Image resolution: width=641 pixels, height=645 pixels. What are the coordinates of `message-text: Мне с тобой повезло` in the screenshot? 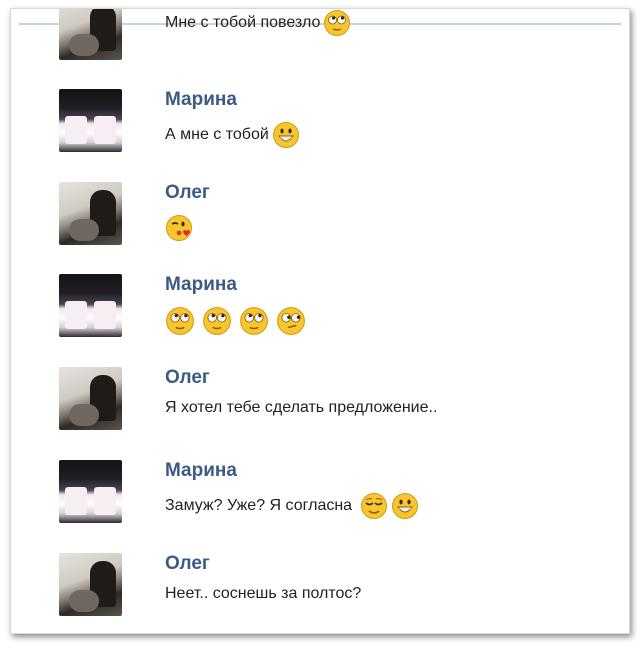 It's located at (258, 23).